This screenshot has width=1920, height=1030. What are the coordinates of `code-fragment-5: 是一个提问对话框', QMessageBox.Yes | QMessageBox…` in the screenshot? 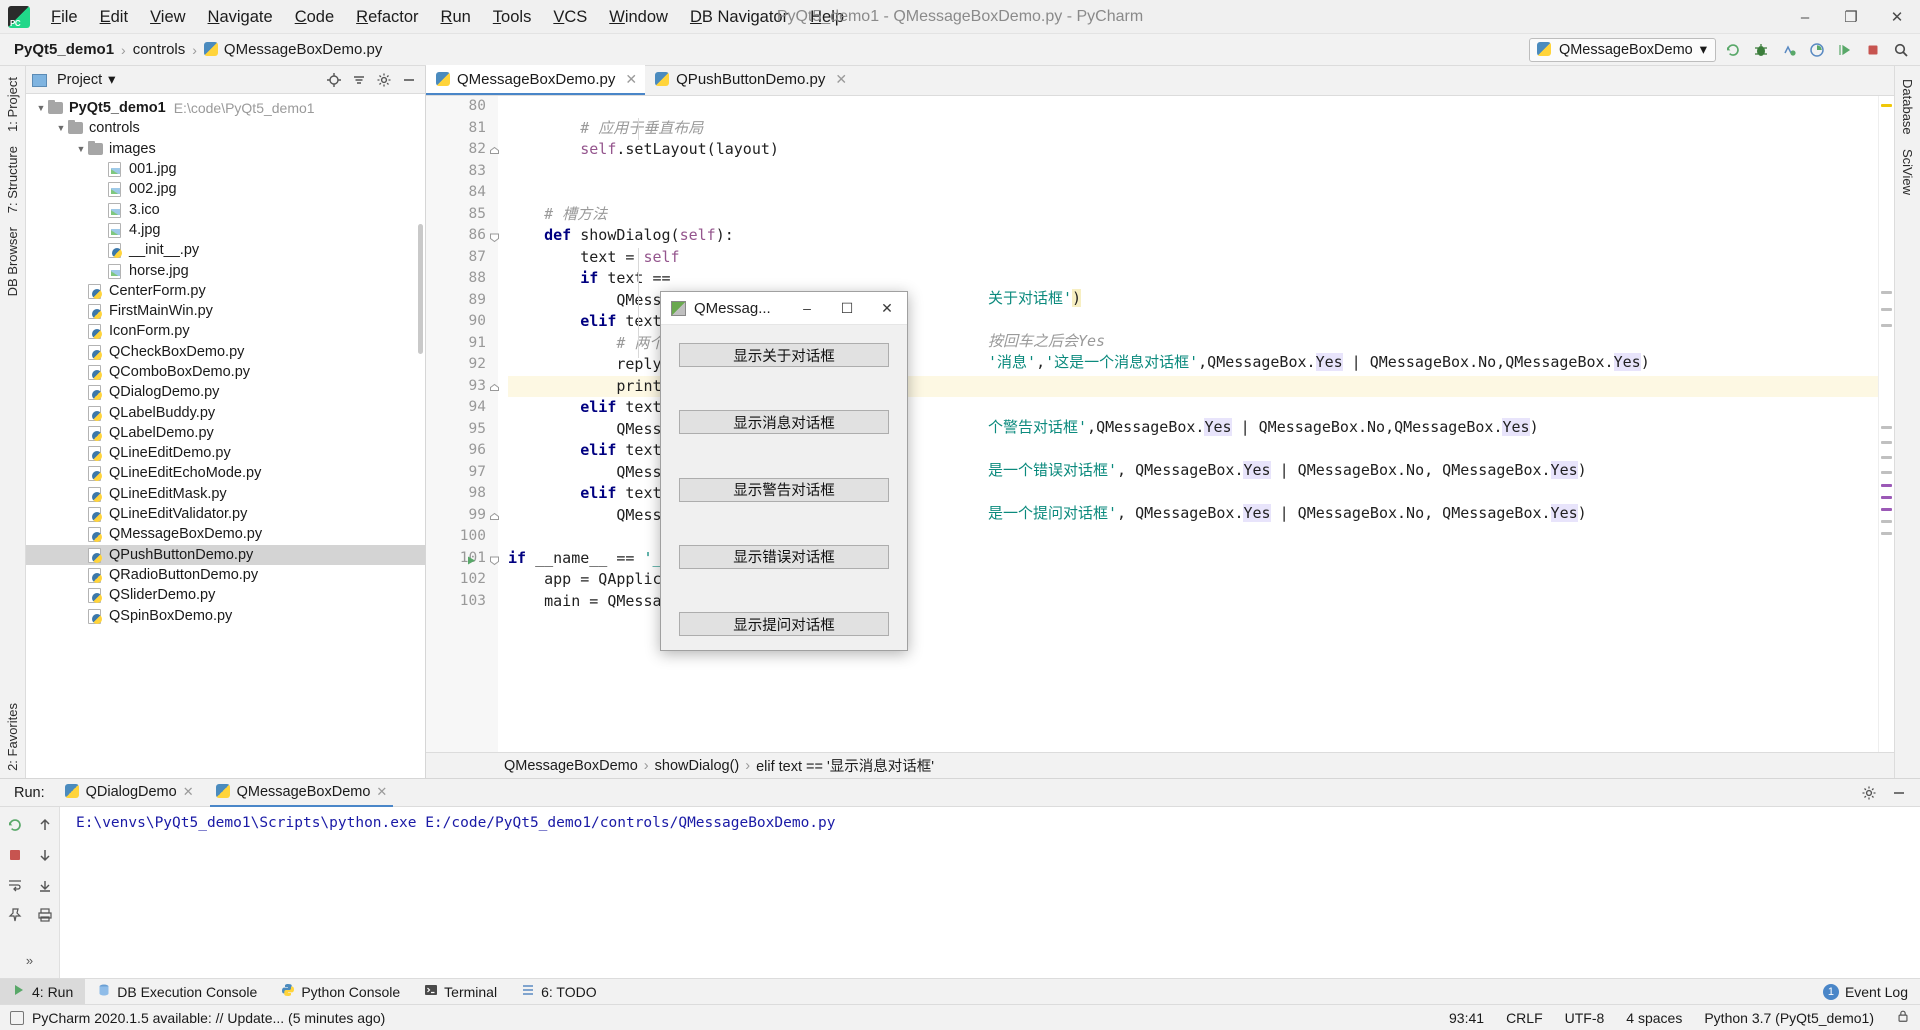 It's located at (1287, 514).